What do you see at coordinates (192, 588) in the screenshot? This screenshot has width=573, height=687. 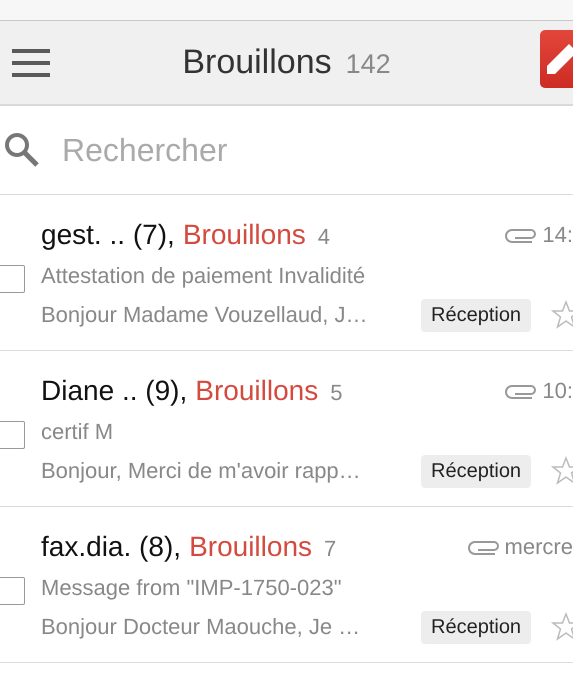 I see `subject: Message from "IMP-1750-023"` at bounding box center [192, 588].